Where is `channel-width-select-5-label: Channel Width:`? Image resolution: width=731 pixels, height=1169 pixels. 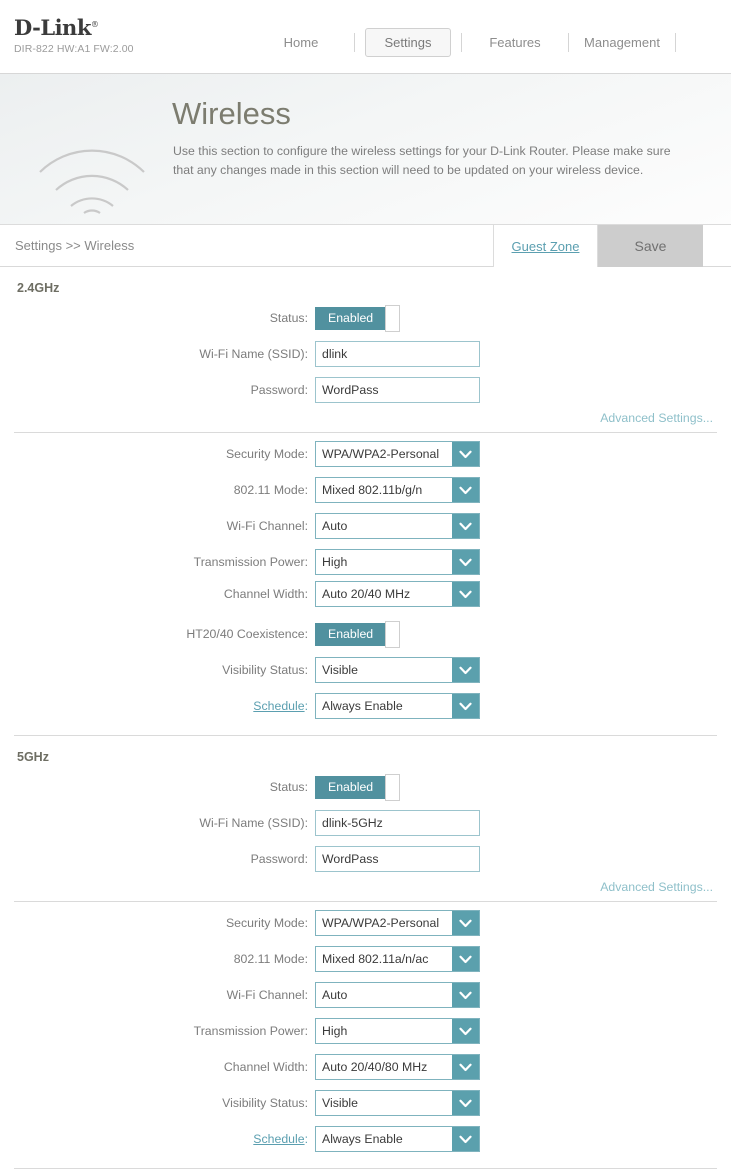 channel-width-select-5-label: Channel Width: is located at coordinates (265, 1067).